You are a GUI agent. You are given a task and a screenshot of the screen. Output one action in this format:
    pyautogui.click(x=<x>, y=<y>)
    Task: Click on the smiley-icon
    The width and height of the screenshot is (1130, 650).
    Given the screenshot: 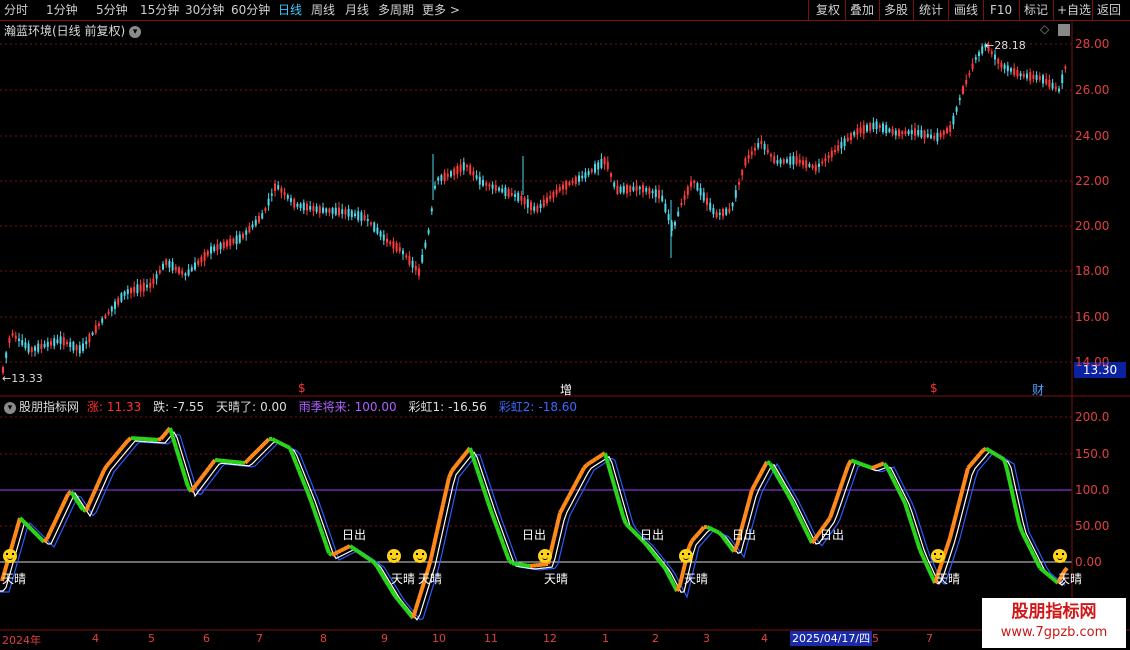 What is the action you would take?
    pyautogui.click(x=420, y=556)
    